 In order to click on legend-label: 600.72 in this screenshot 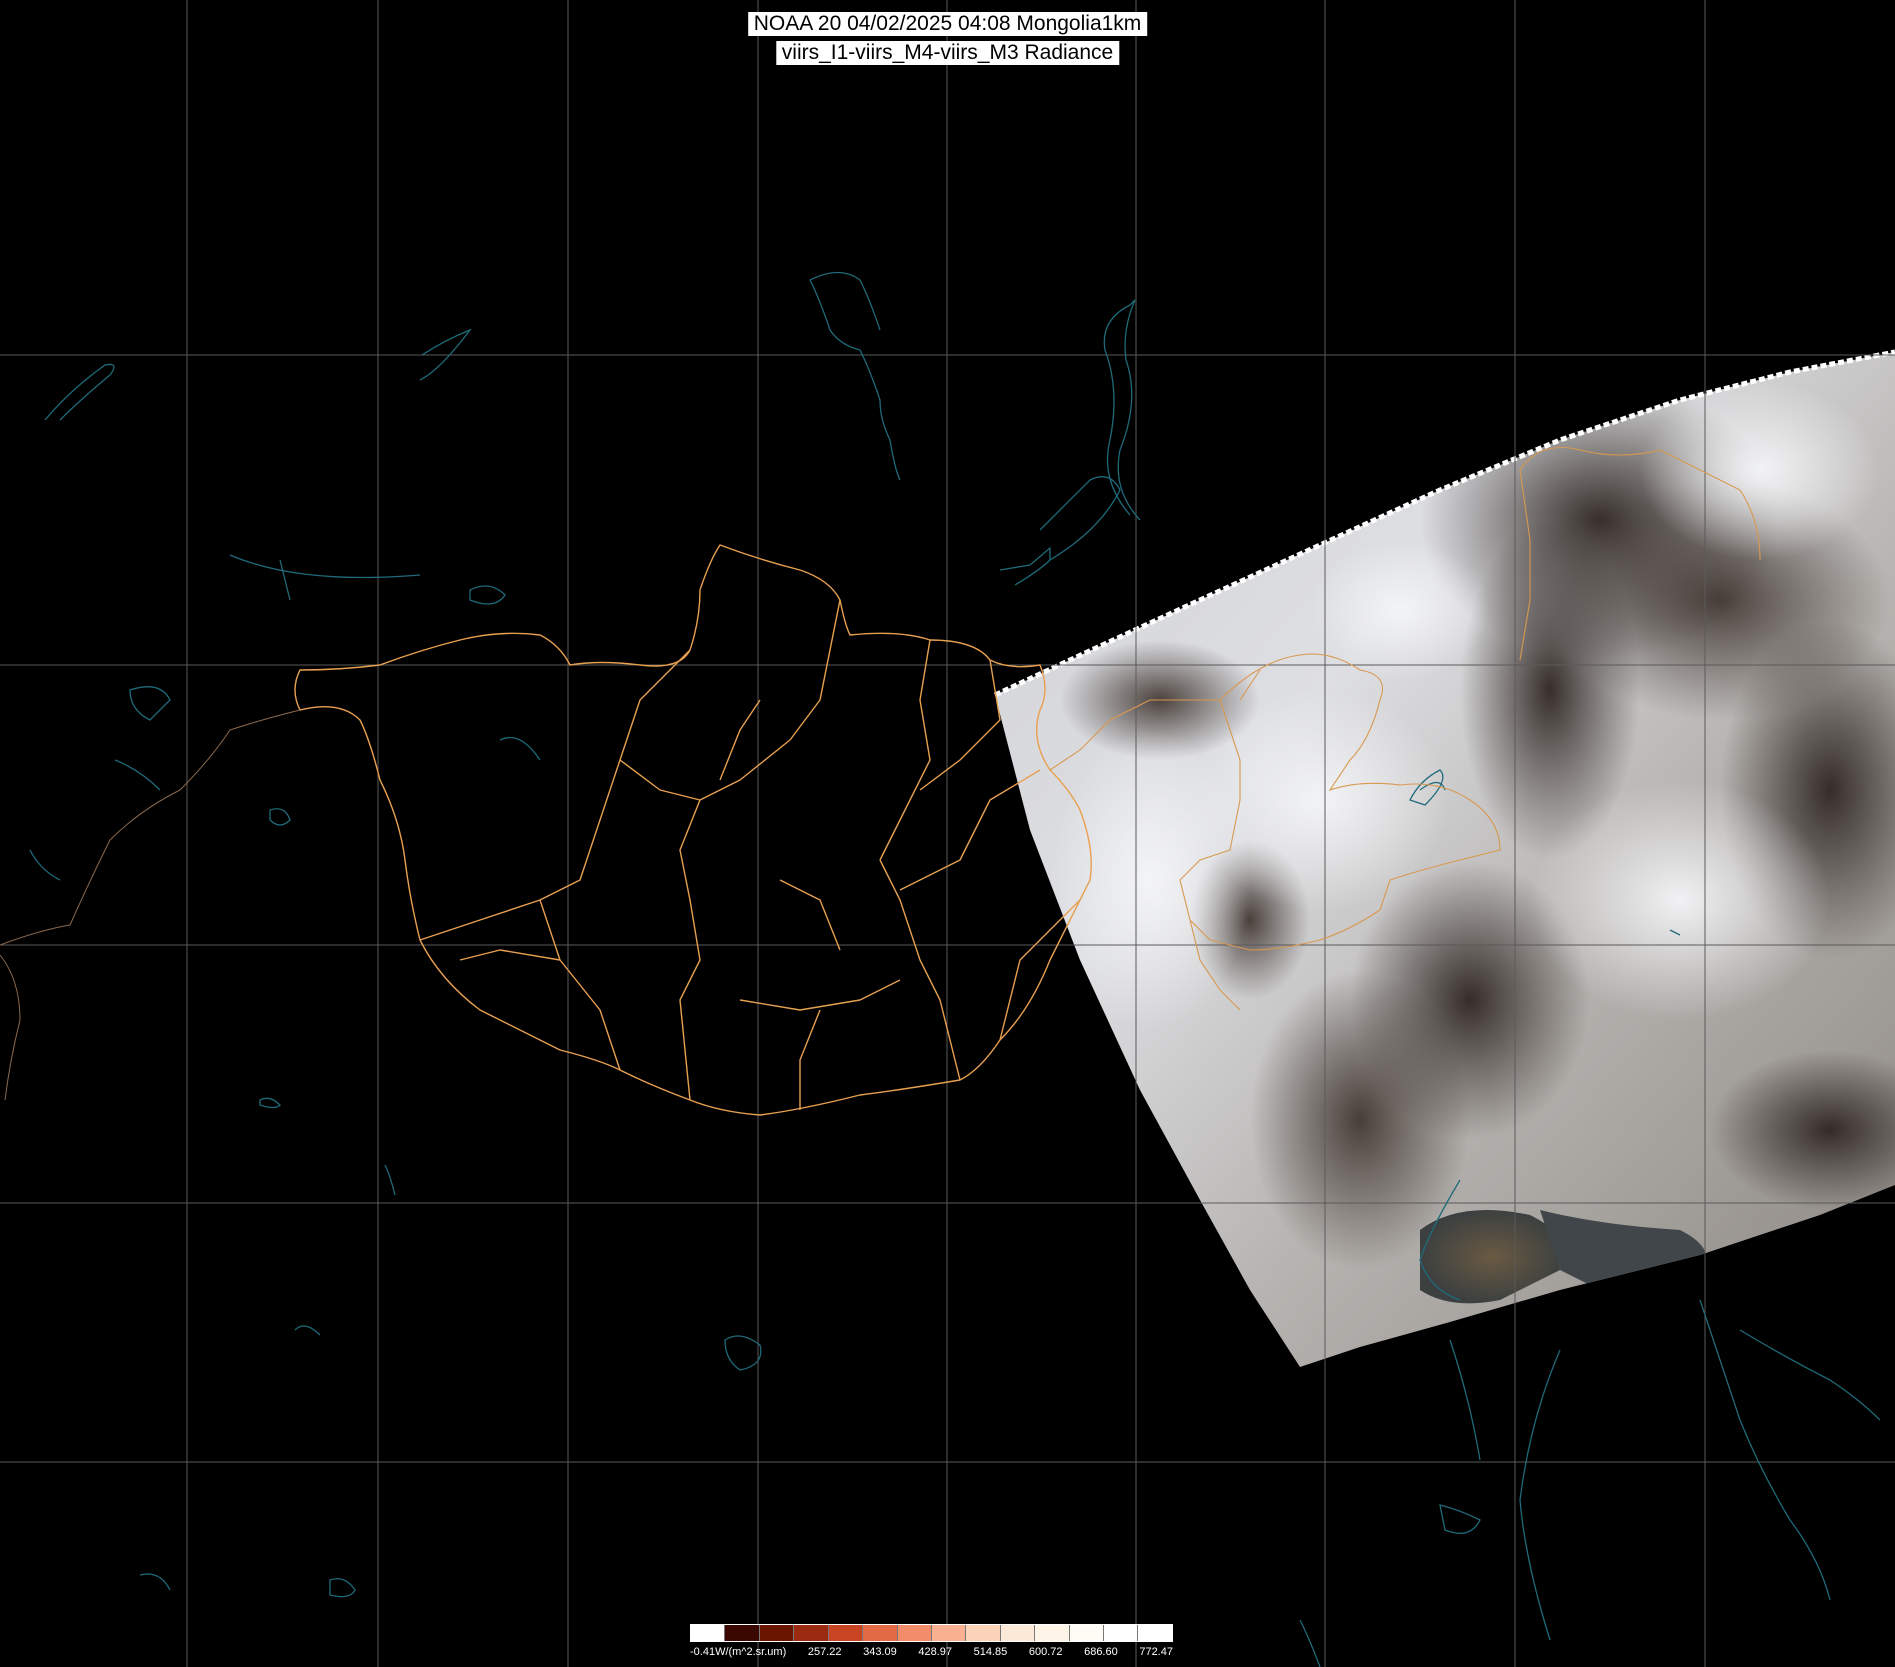, I will do `click(1045, 1652)`.